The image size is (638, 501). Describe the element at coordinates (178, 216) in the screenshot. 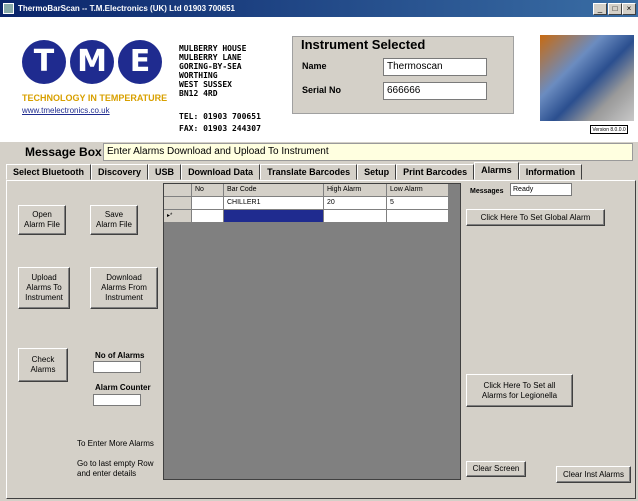

I see `new-row-indicator: ▸*` at that location.